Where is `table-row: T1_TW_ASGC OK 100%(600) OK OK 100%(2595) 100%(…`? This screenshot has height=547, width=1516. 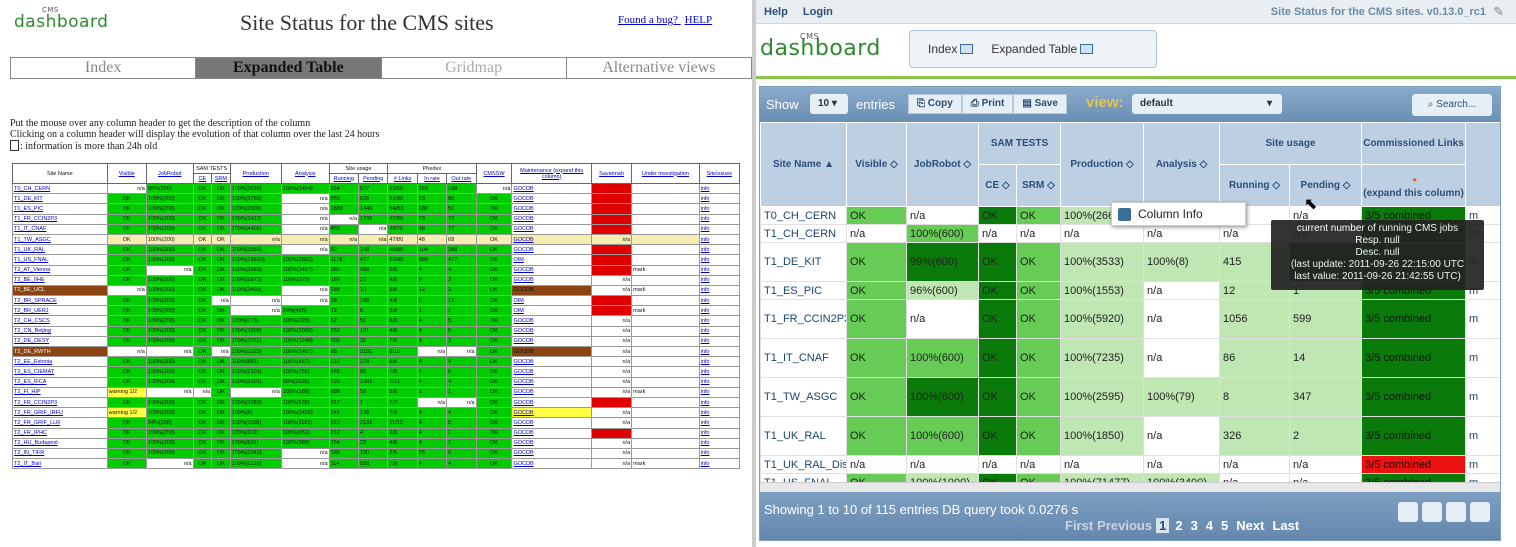 table-row: T1_TW_ASGC OK 100%(600) OK OK 100%(2595) 100%(… is located at coordinates (1130, 397).